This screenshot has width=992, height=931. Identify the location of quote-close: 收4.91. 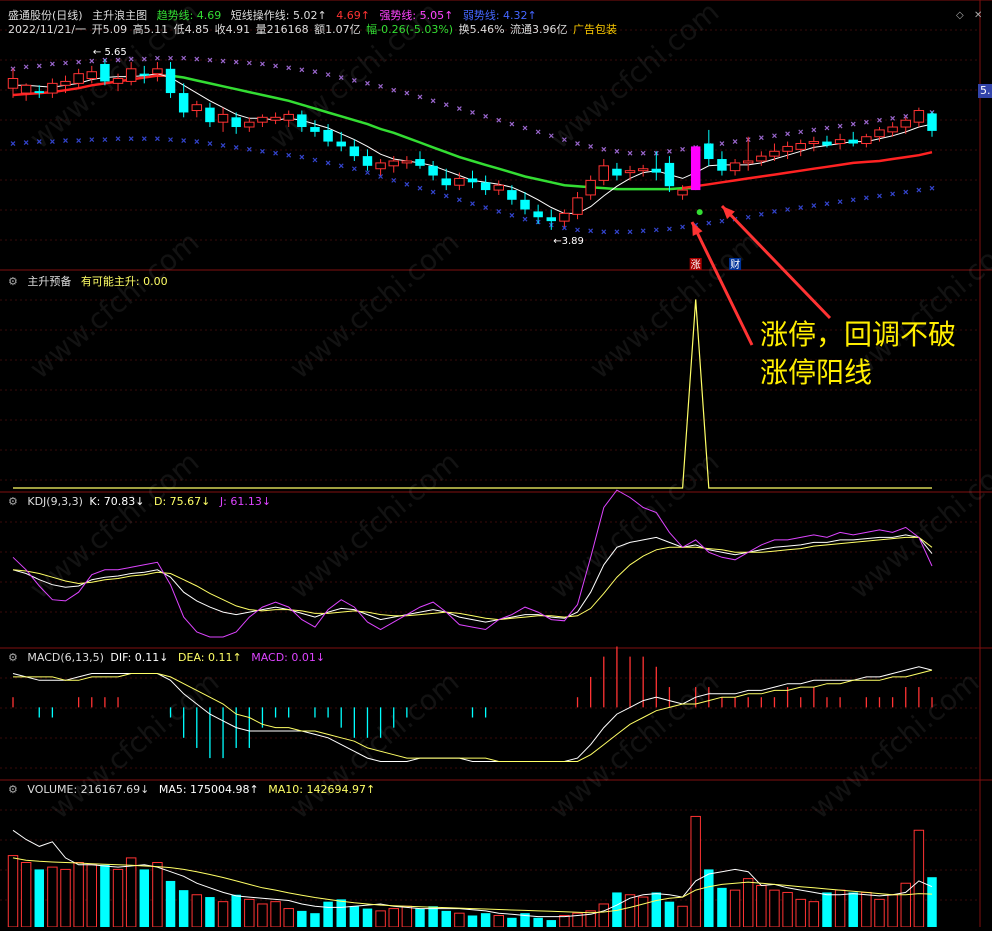
(232, 29).